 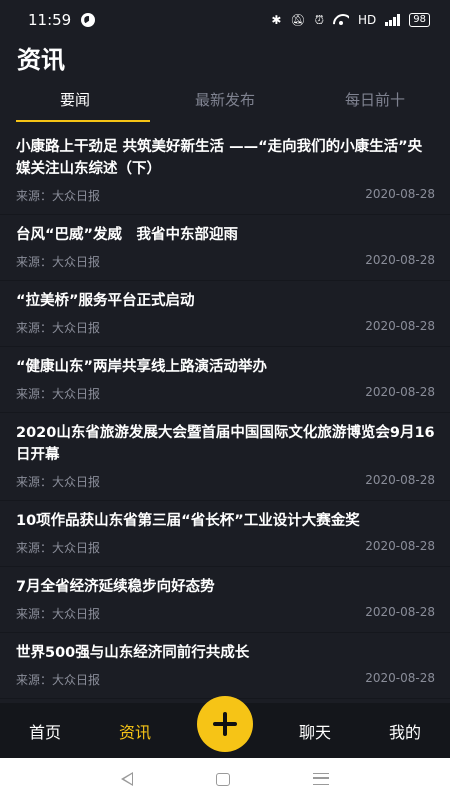 I want to click on status-bar: 11:59 ✱ 🔕︎ ⏰︎ HD 98, so click(x=225, y=20).